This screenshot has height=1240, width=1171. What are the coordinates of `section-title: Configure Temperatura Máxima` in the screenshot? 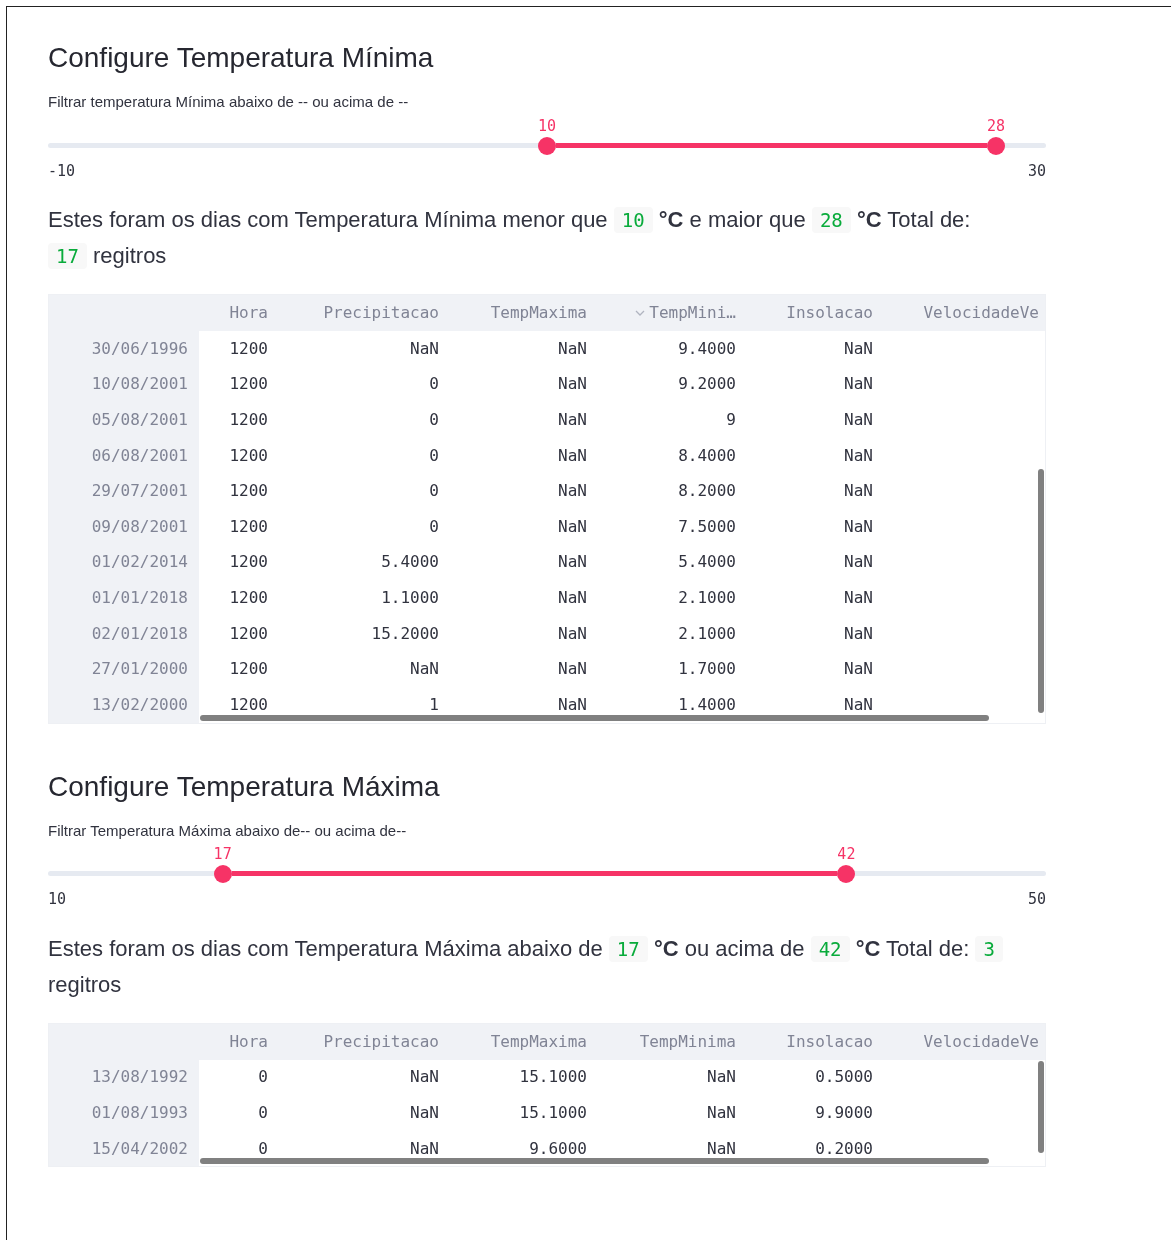 It's located at (244, 786).